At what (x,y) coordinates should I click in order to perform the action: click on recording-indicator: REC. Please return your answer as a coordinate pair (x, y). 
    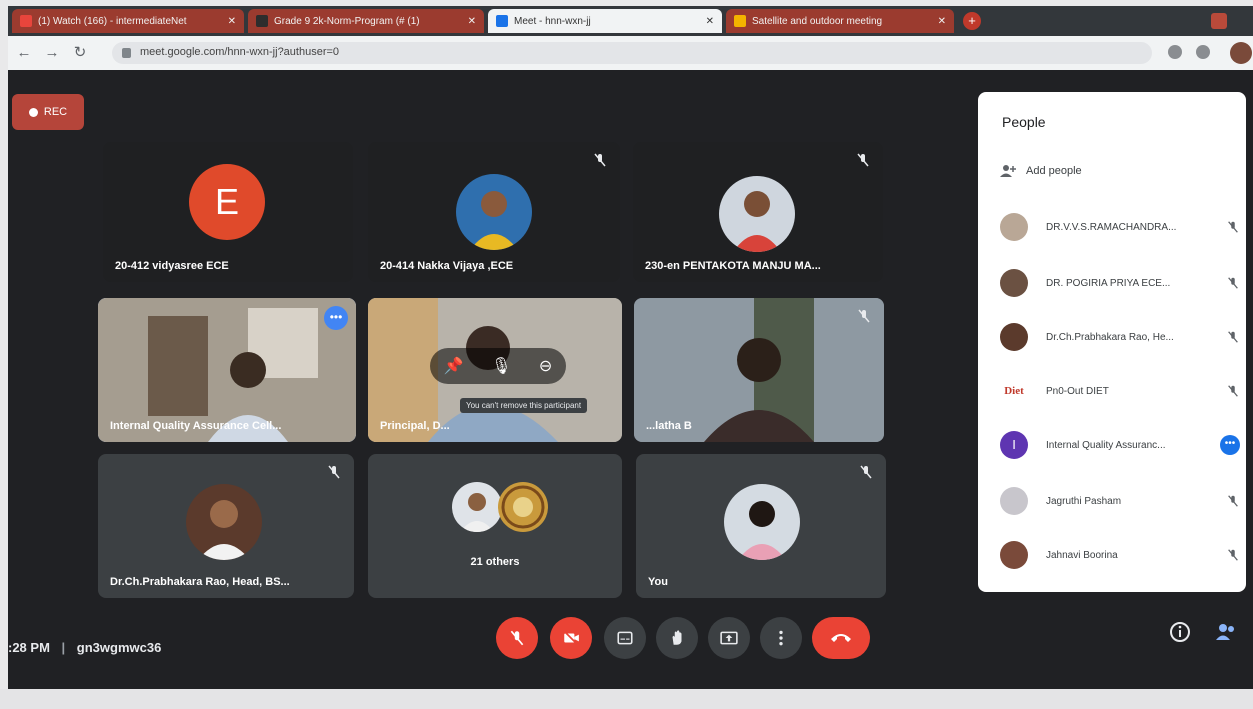
    Looking at the image, I should click on (48, 112).